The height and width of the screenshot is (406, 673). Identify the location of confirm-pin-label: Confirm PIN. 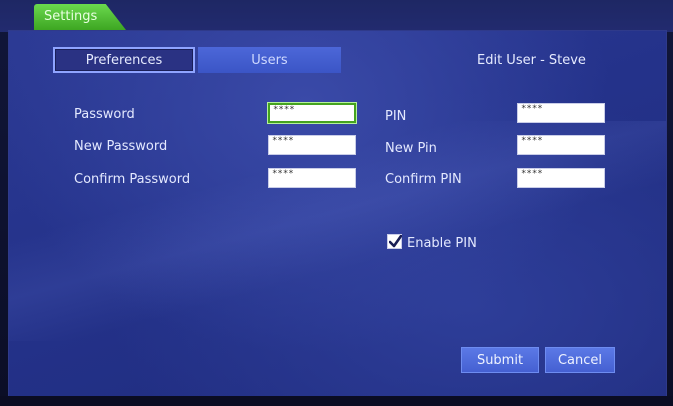
(423, 179).